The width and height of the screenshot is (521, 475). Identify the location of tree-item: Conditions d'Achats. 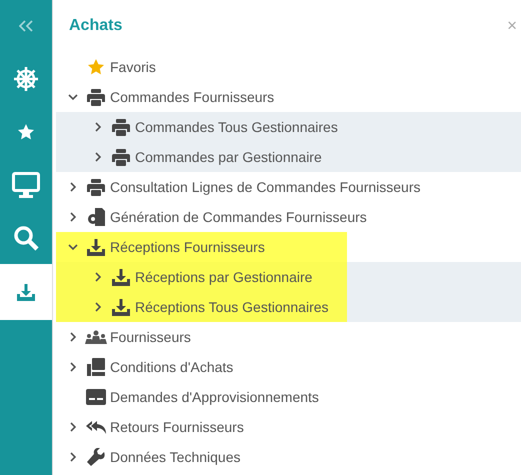
(145, 367).